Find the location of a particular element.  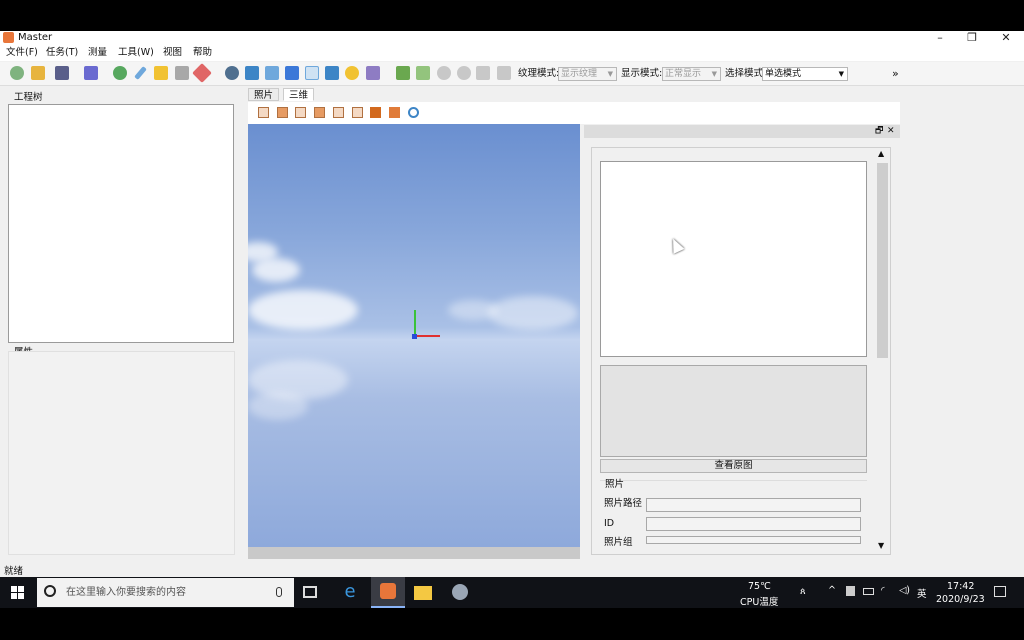

id-field is located at coordinates (753, 524).